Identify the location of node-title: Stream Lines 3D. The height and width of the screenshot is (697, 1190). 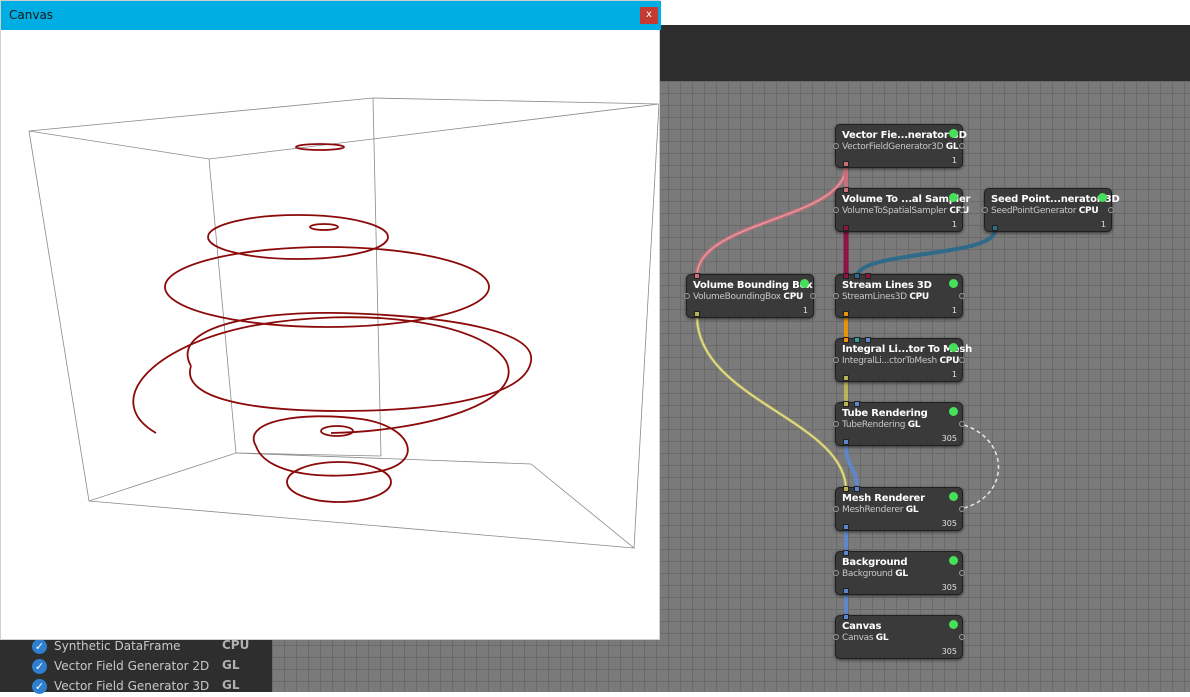
(887, 285).